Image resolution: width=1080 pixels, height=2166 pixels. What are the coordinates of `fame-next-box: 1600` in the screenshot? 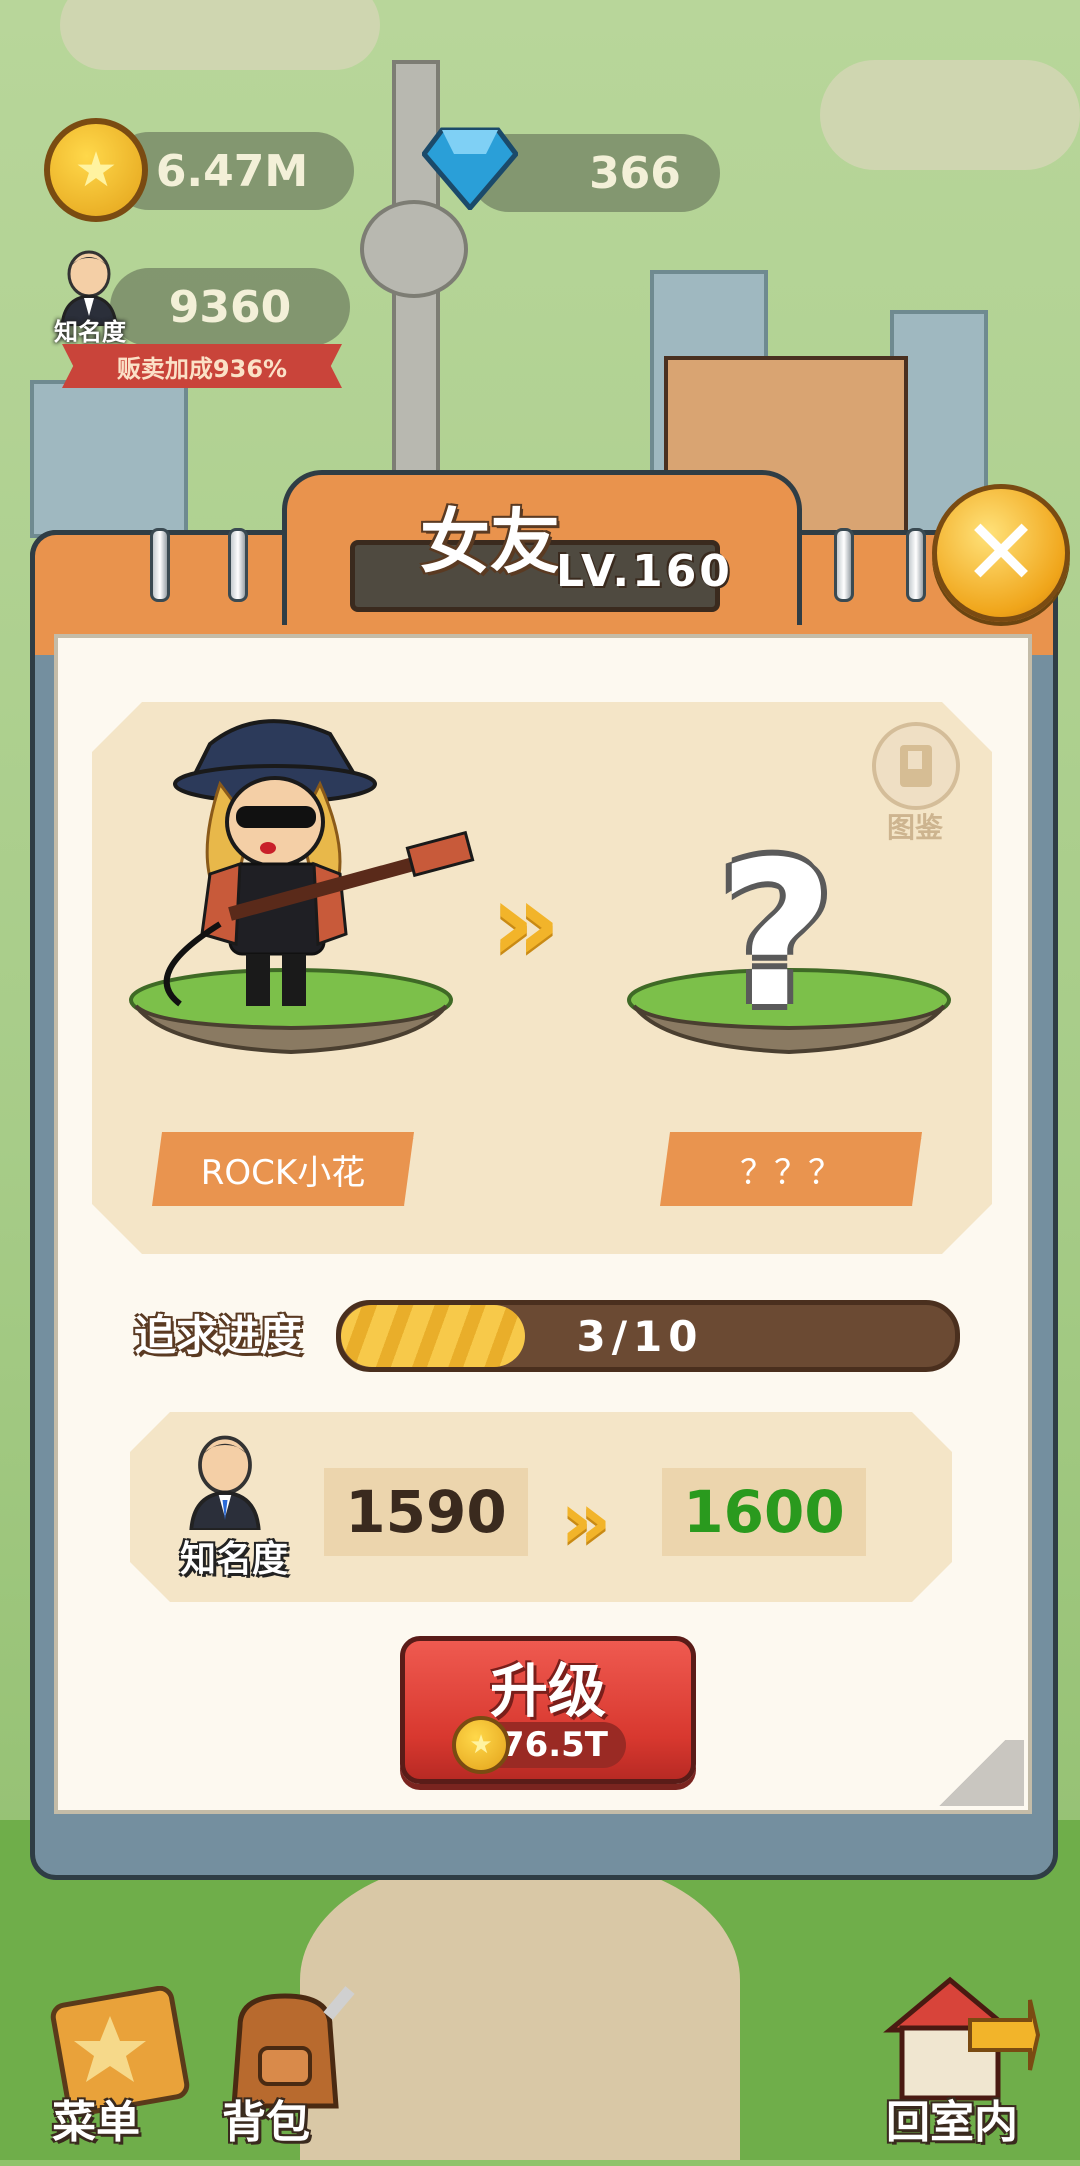 It's located at (764, 1512).